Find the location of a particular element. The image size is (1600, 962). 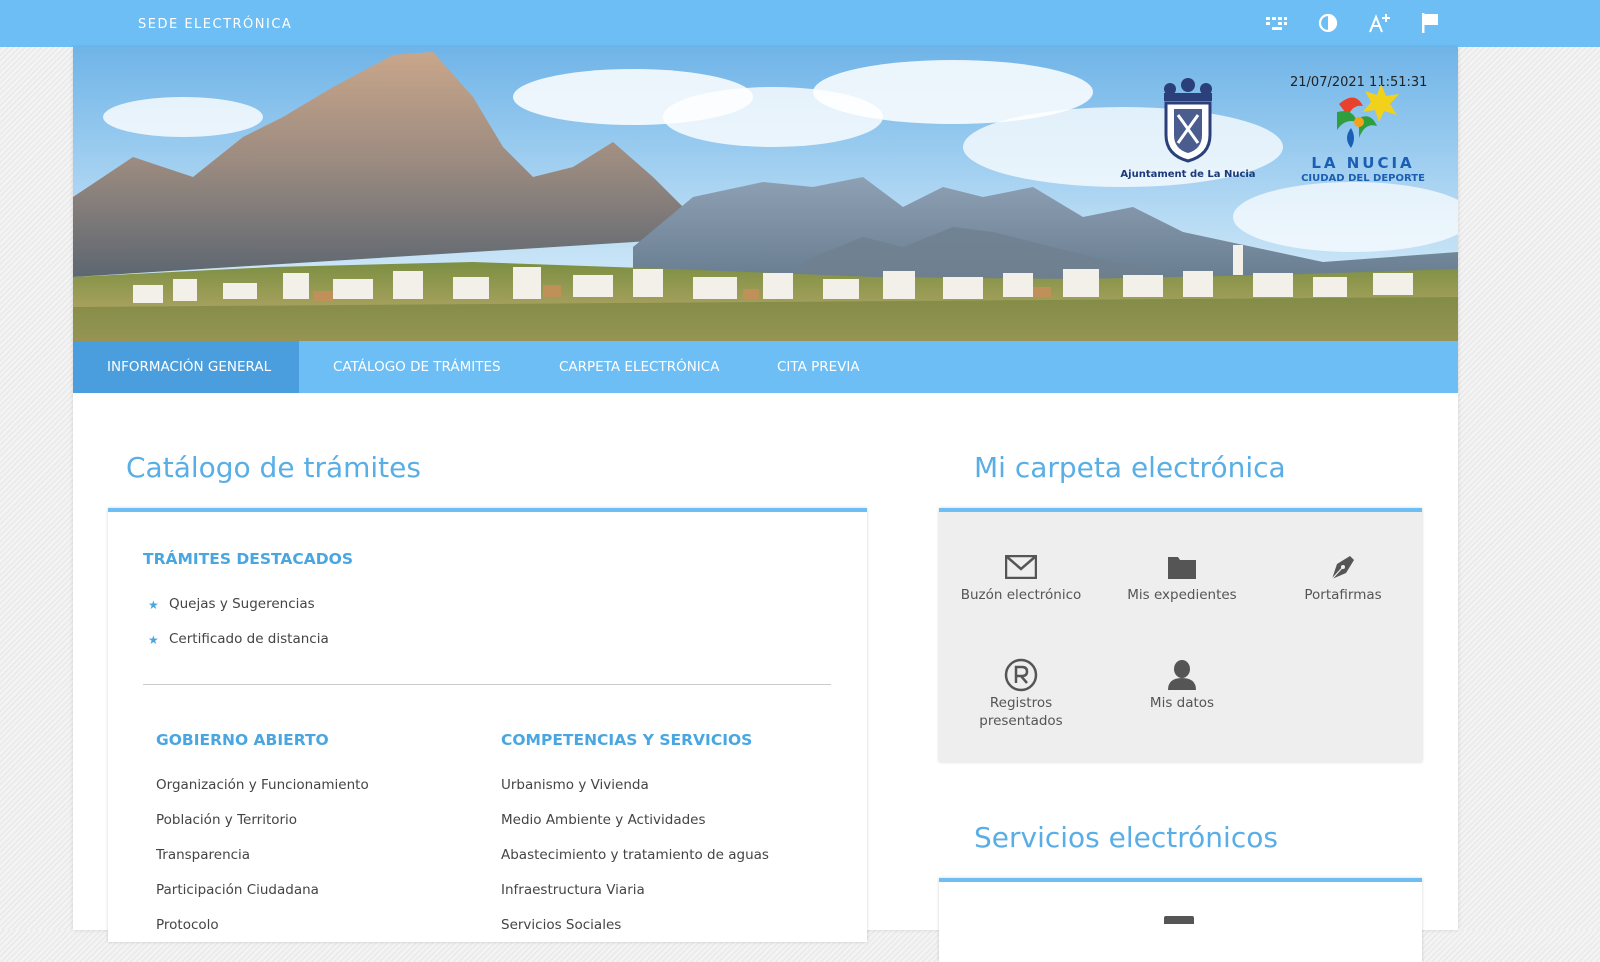

expedientes-label: Mis expedientes is located at coordinates (1182, 595).